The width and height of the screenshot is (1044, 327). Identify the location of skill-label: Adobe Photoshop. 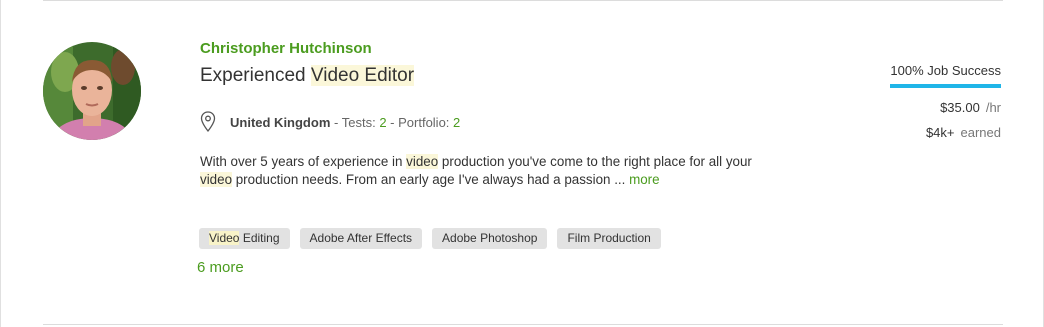
(490, 238).